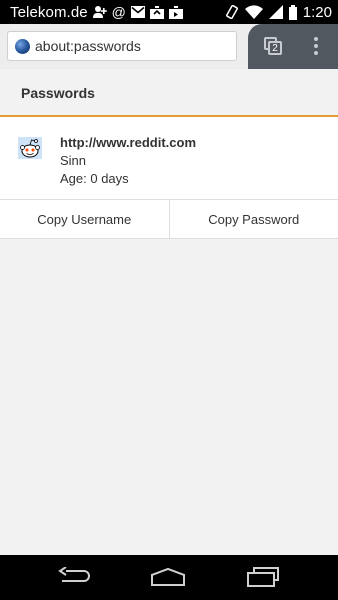  What do you see at coordinates (58, 93) in the screenshot?
I see `page-title: Passwords` at bounding box center [58, 93].